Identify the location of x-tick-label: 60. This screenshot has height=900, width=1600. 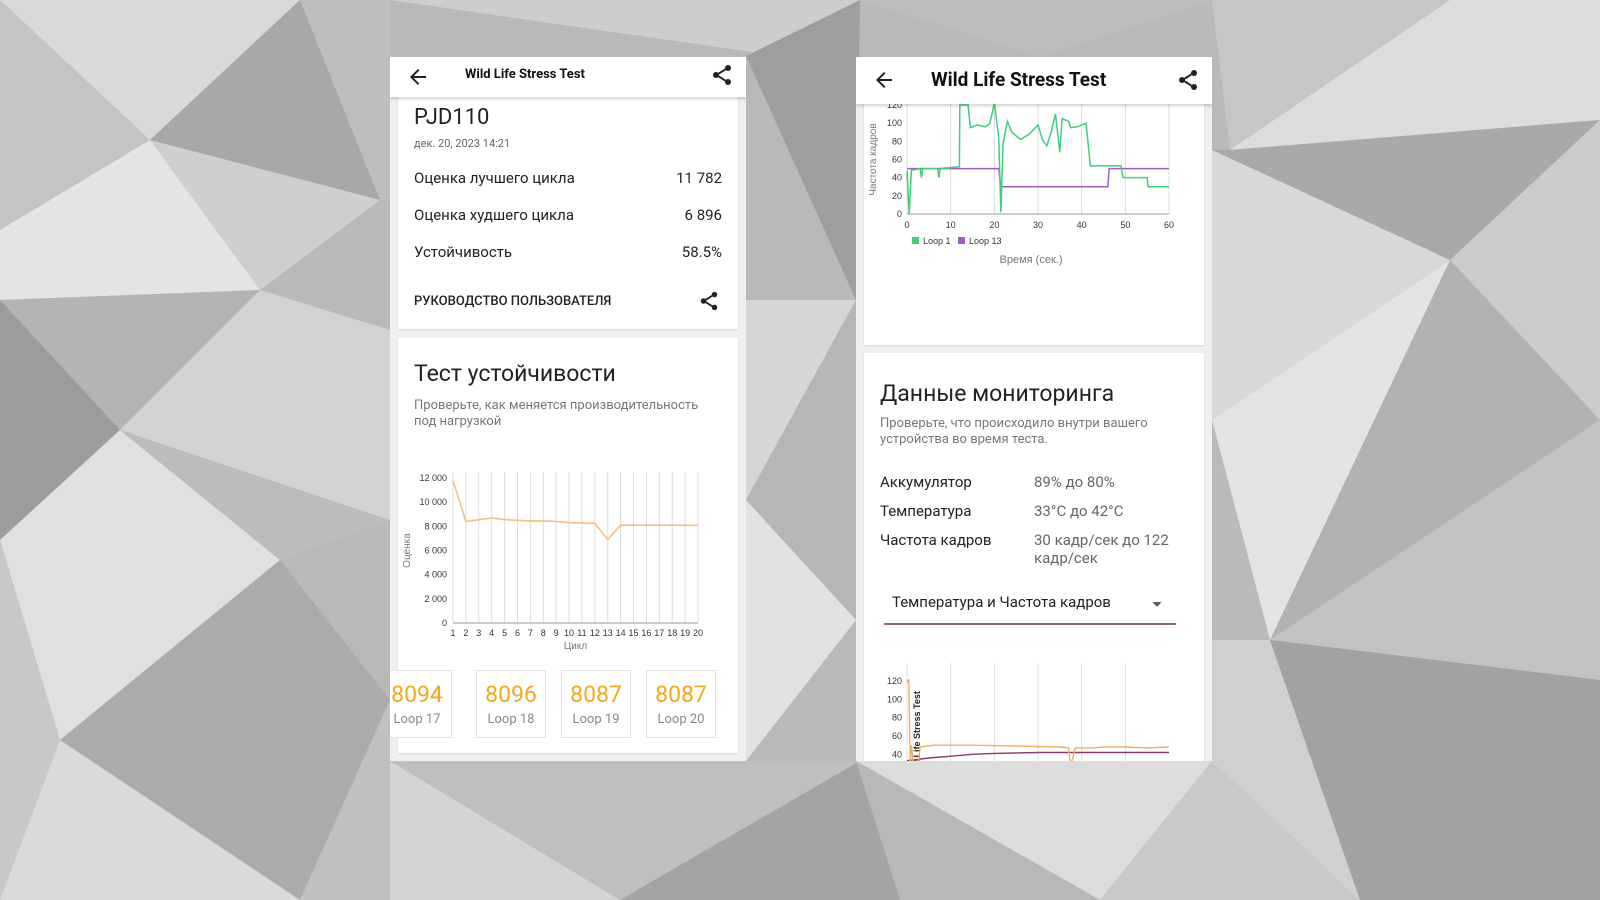
(1169, 225).